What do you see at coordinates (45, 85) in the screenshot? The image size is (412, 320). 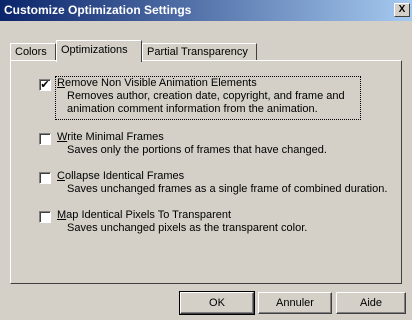 I see `remove-non-visible-checkbox: ✔` at bounding box center [45, 85].